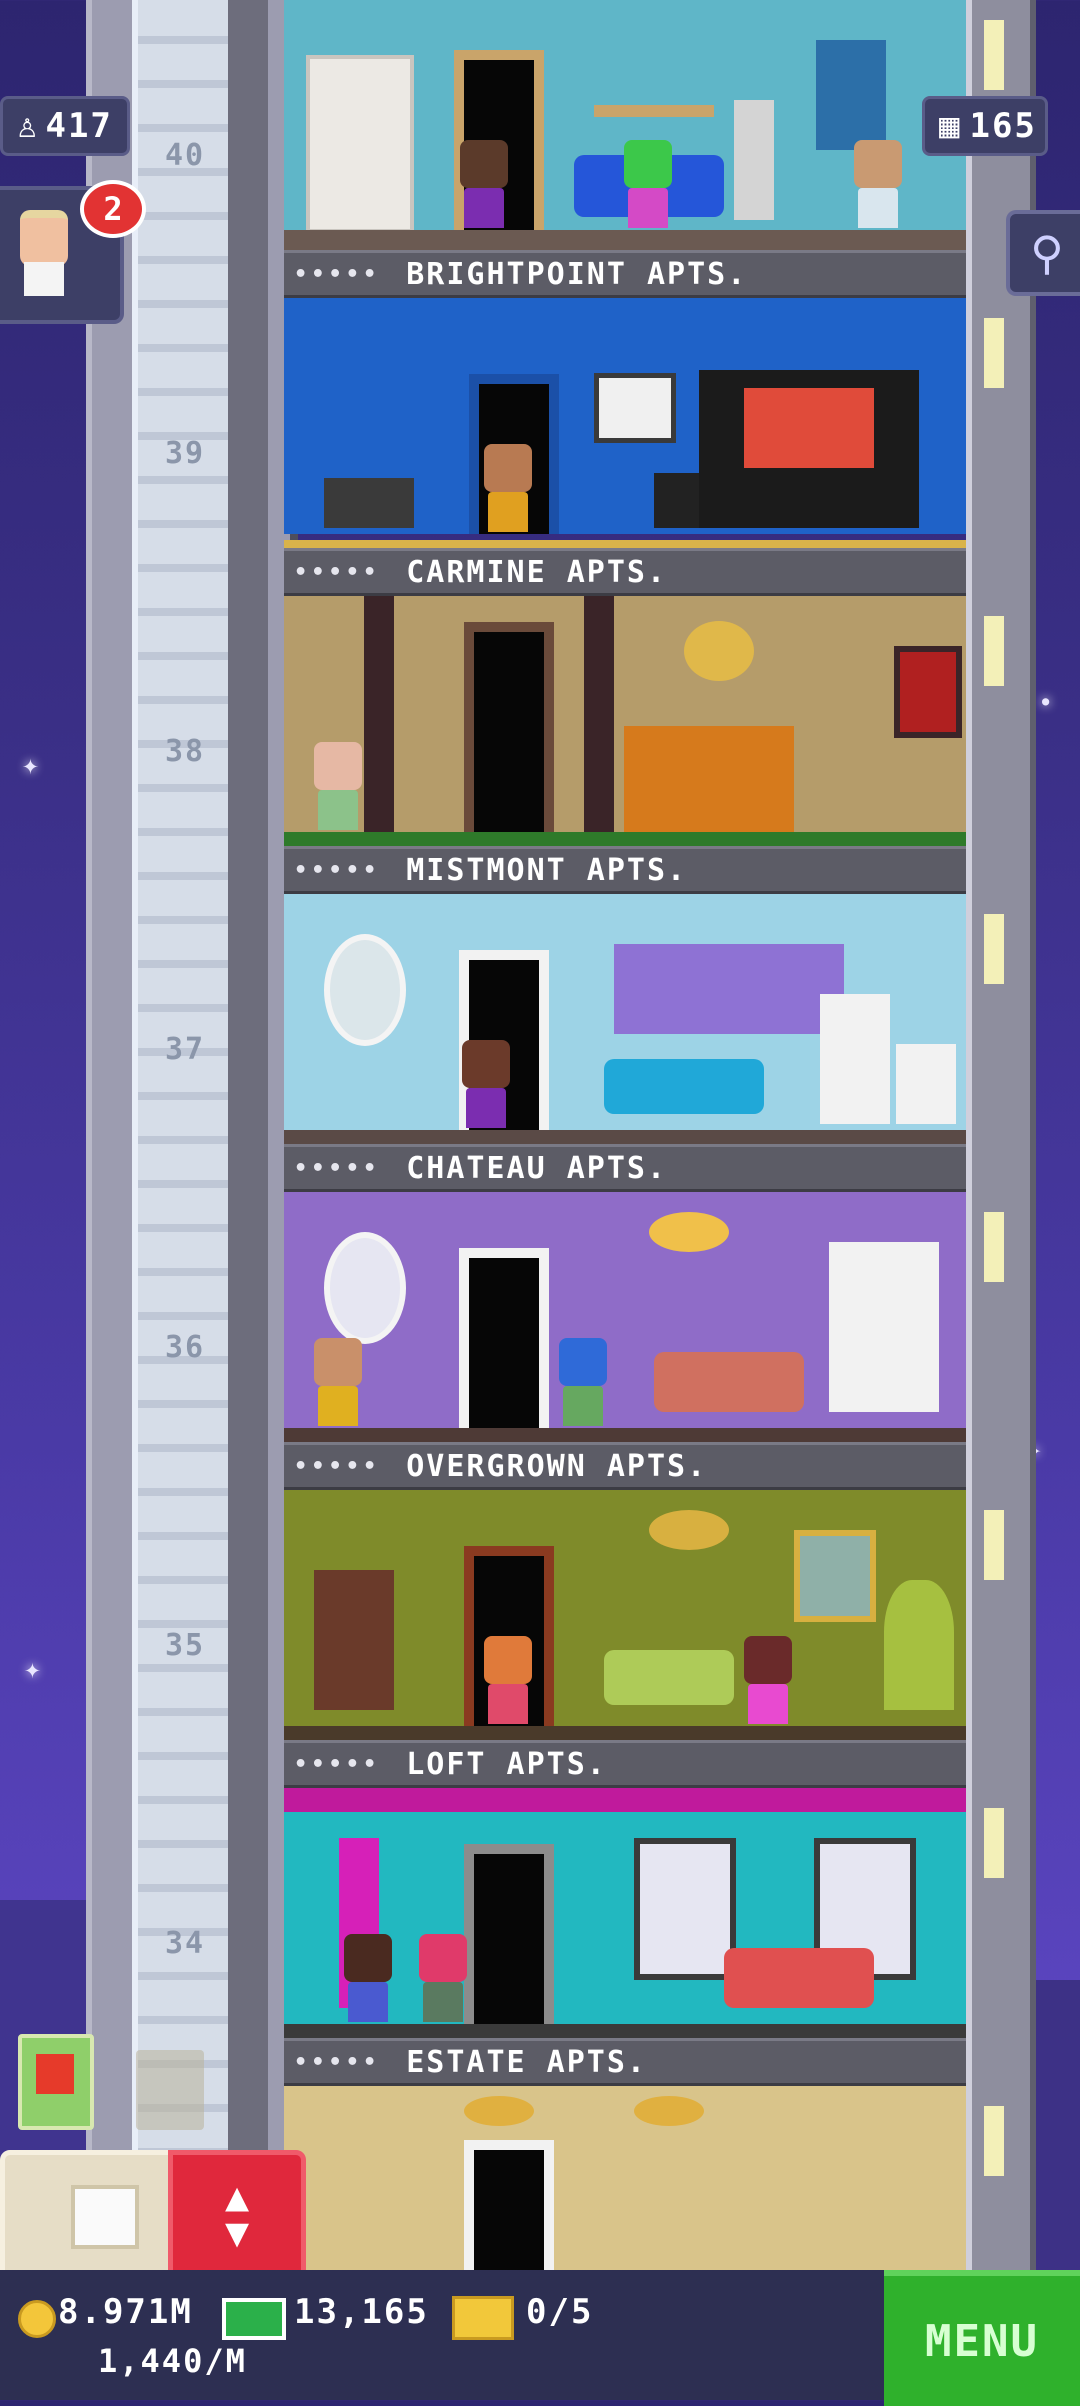 The height and width of the screenshot is (2406, 1080). I want to click on floor-name: CARMINE APTS., so click(537, 572).